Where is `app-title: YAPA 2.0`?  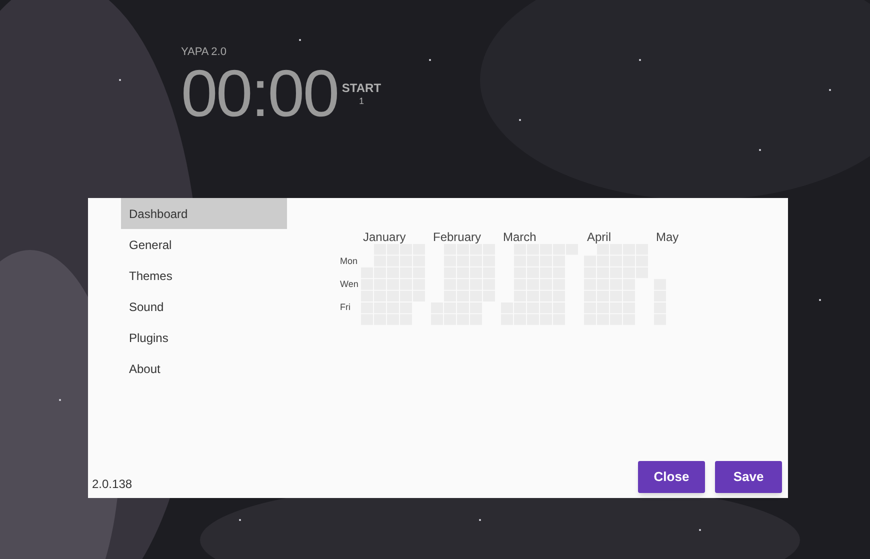
app-title: YAPA 2.0 is located at coordinates (204, 52).